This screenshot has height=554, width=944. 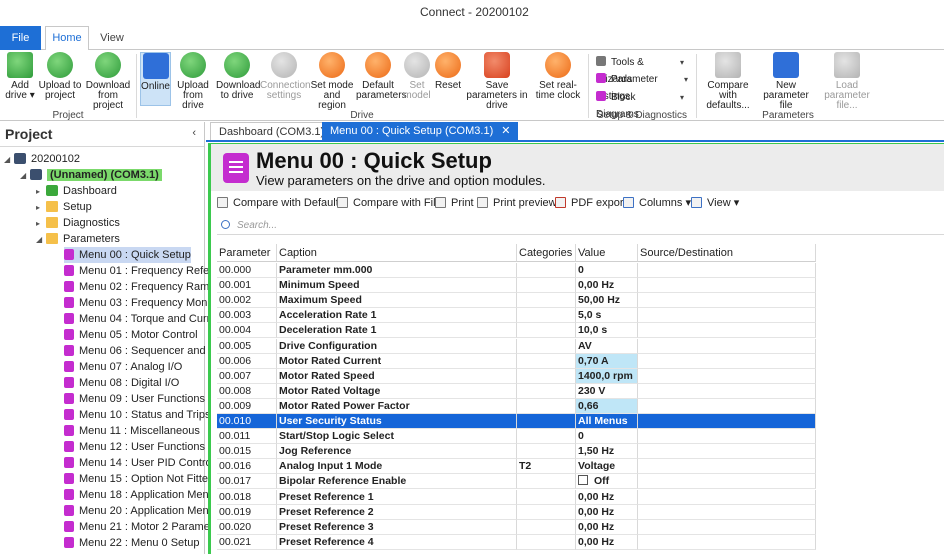 I want to click on connection-settings-button: Connection settings, so click(x=285, y=79).